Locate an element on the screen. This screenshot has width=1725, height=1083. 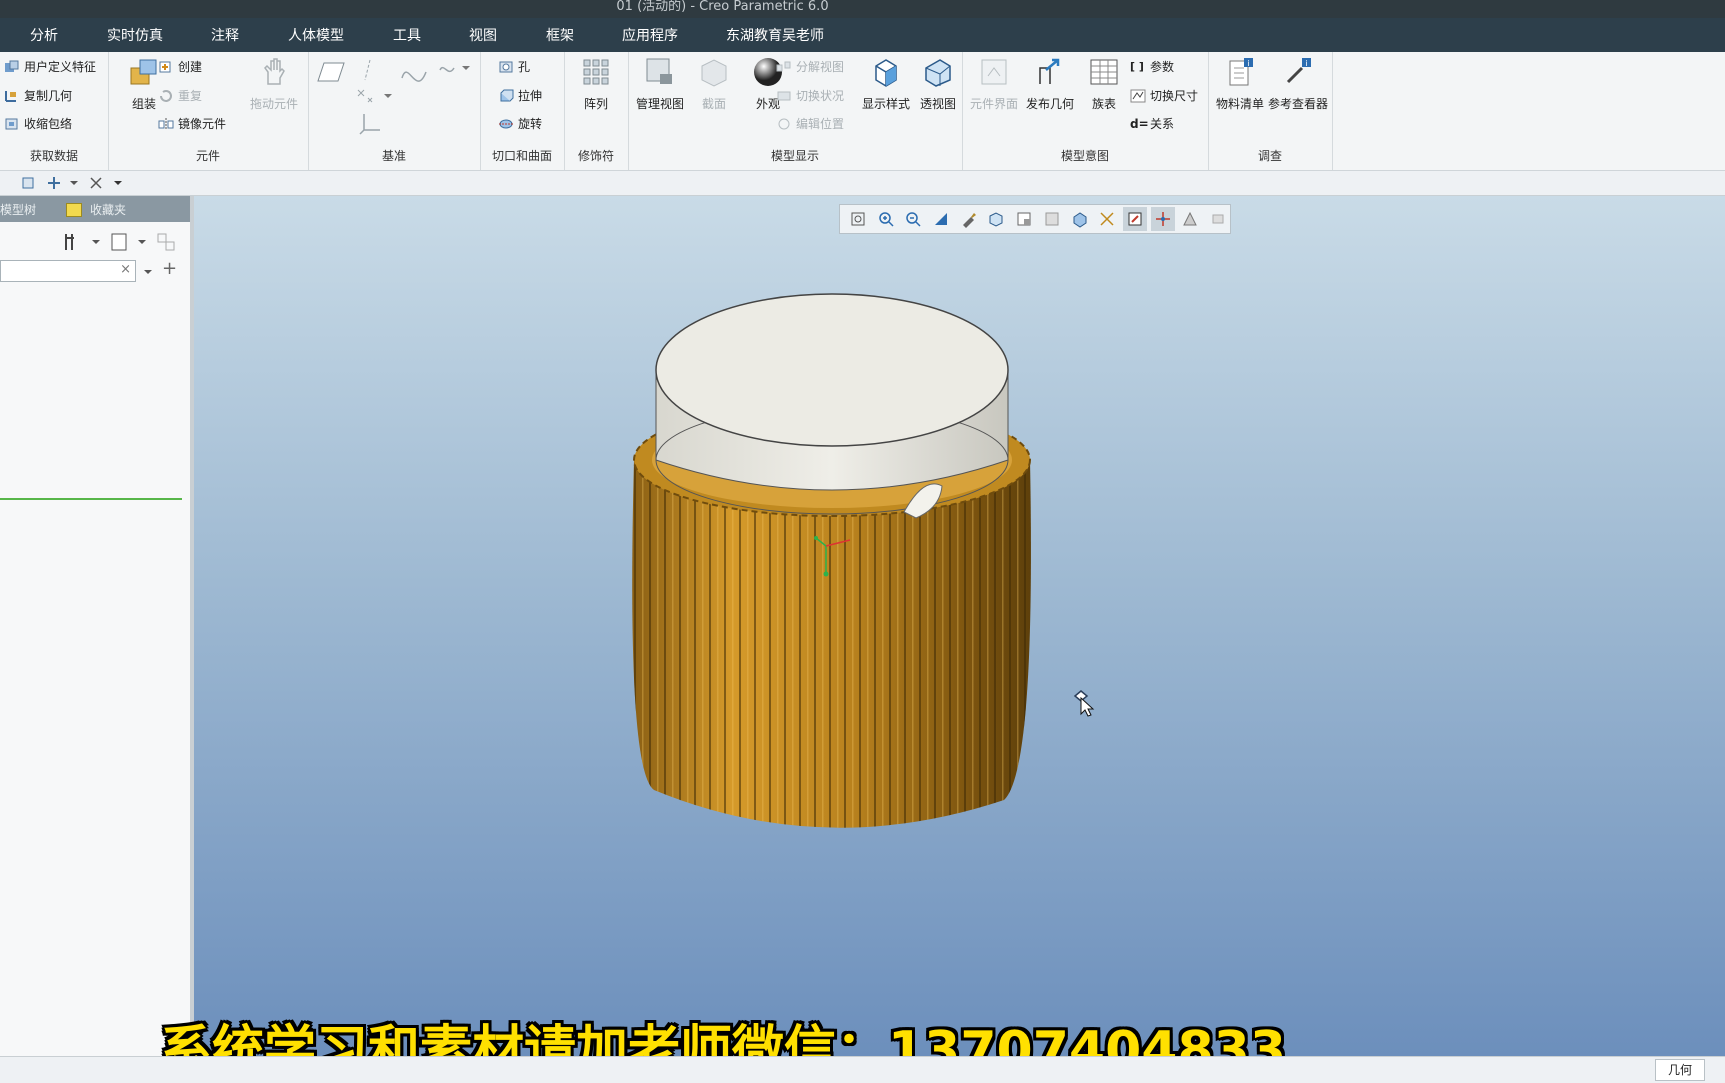
tab-view: 视图 is located at coordinates (483, 35).